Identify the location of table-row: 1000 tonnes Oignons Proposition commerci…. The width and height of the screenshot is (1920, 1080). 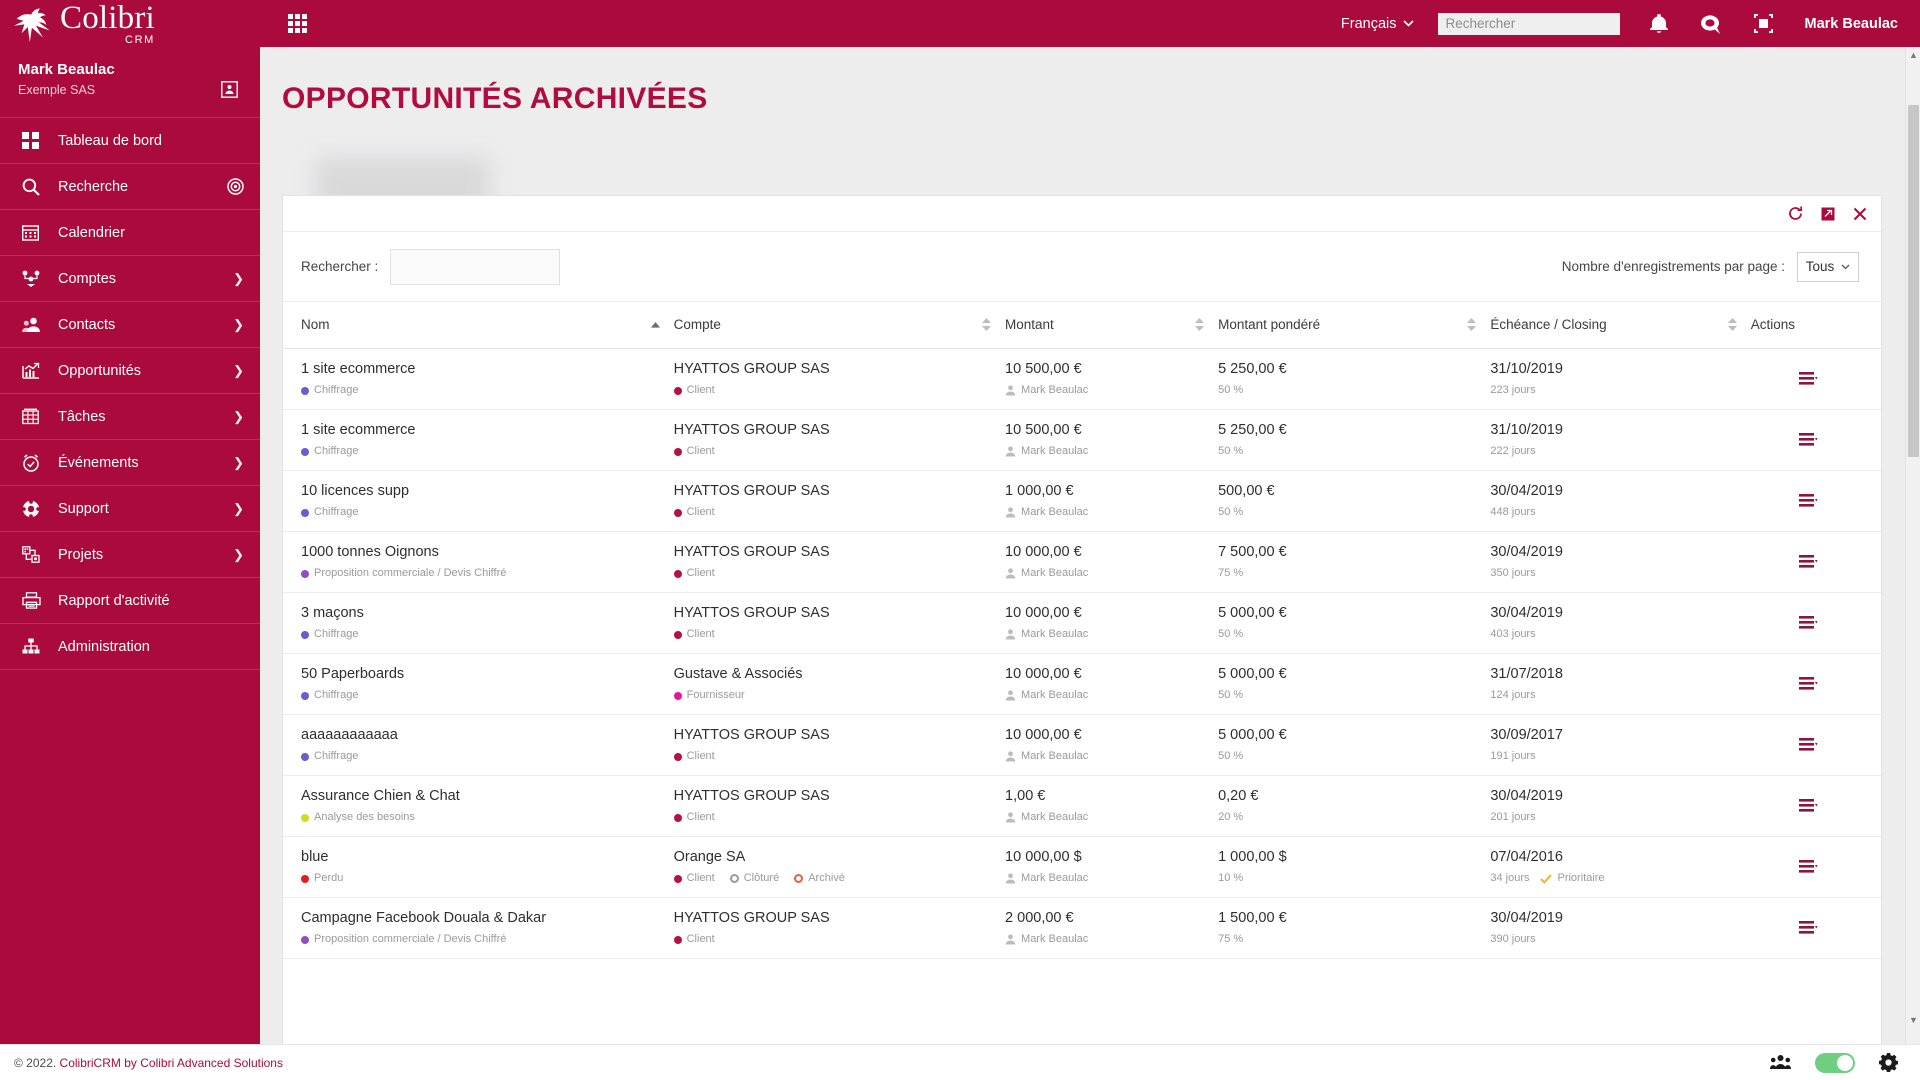
(1082, 562).